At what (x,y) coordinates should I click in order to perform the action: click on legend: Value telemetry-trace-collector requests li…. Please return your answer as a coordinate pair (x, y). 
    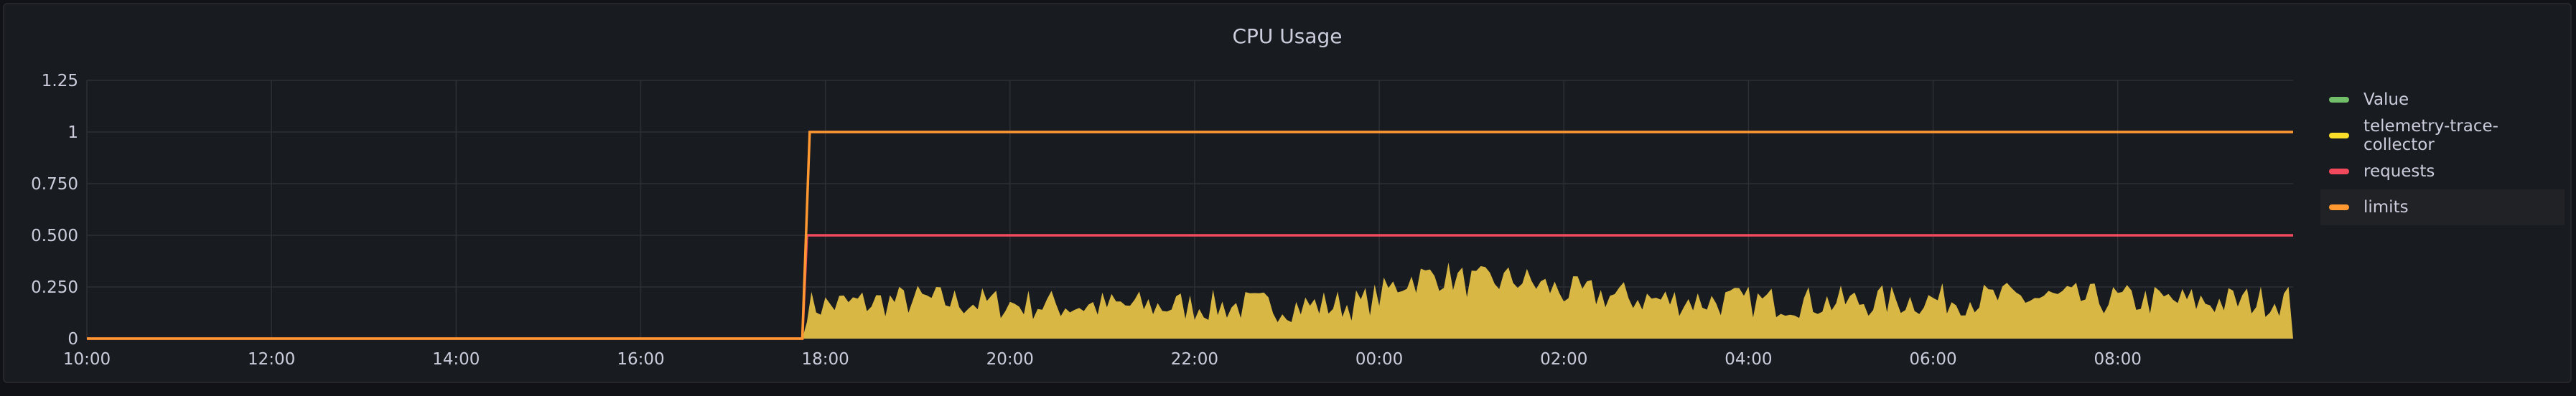
    Looking at the image, I should click on (2442, 153).